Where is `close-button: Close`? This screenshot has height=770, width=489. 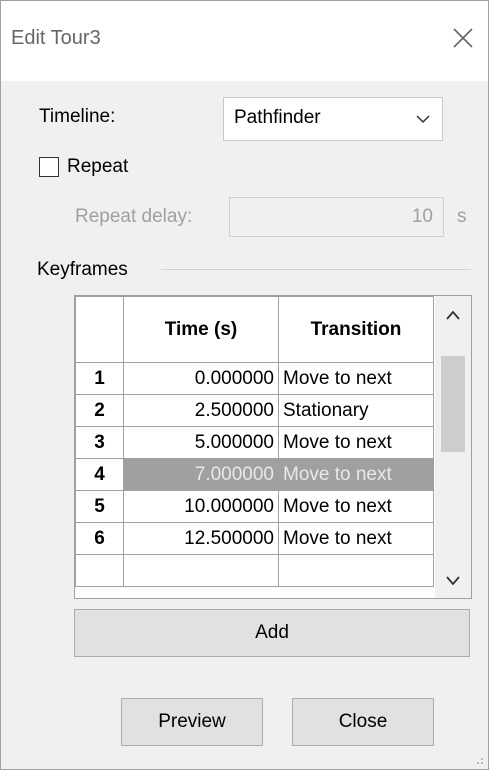 close-button: Close is located at coordinates (363, 722).